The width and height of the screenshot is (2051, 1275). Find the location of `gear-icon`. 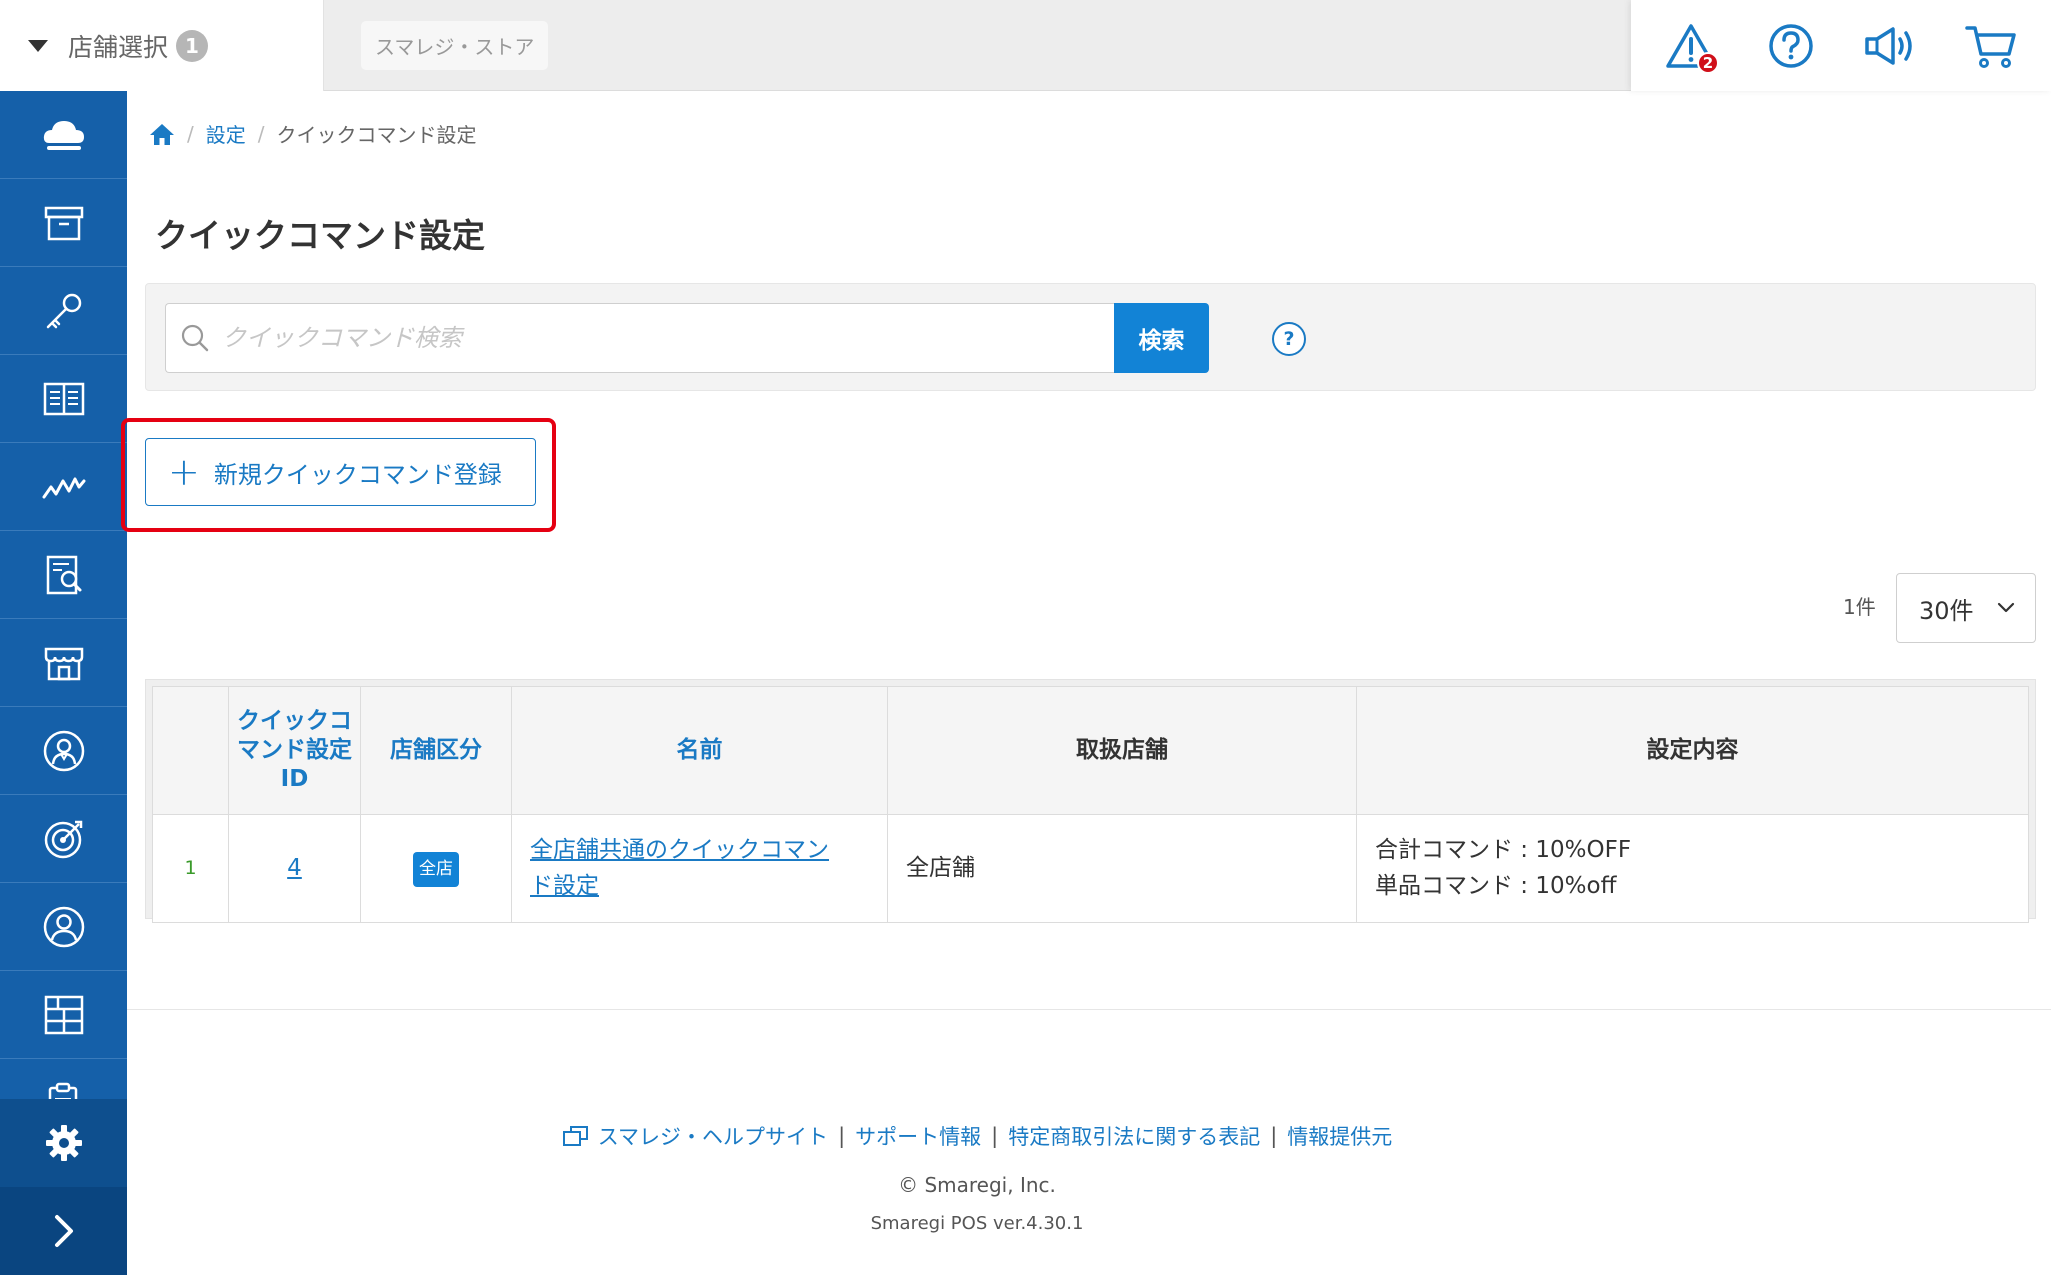

gear-icon is located at coordinates (63, 1143).